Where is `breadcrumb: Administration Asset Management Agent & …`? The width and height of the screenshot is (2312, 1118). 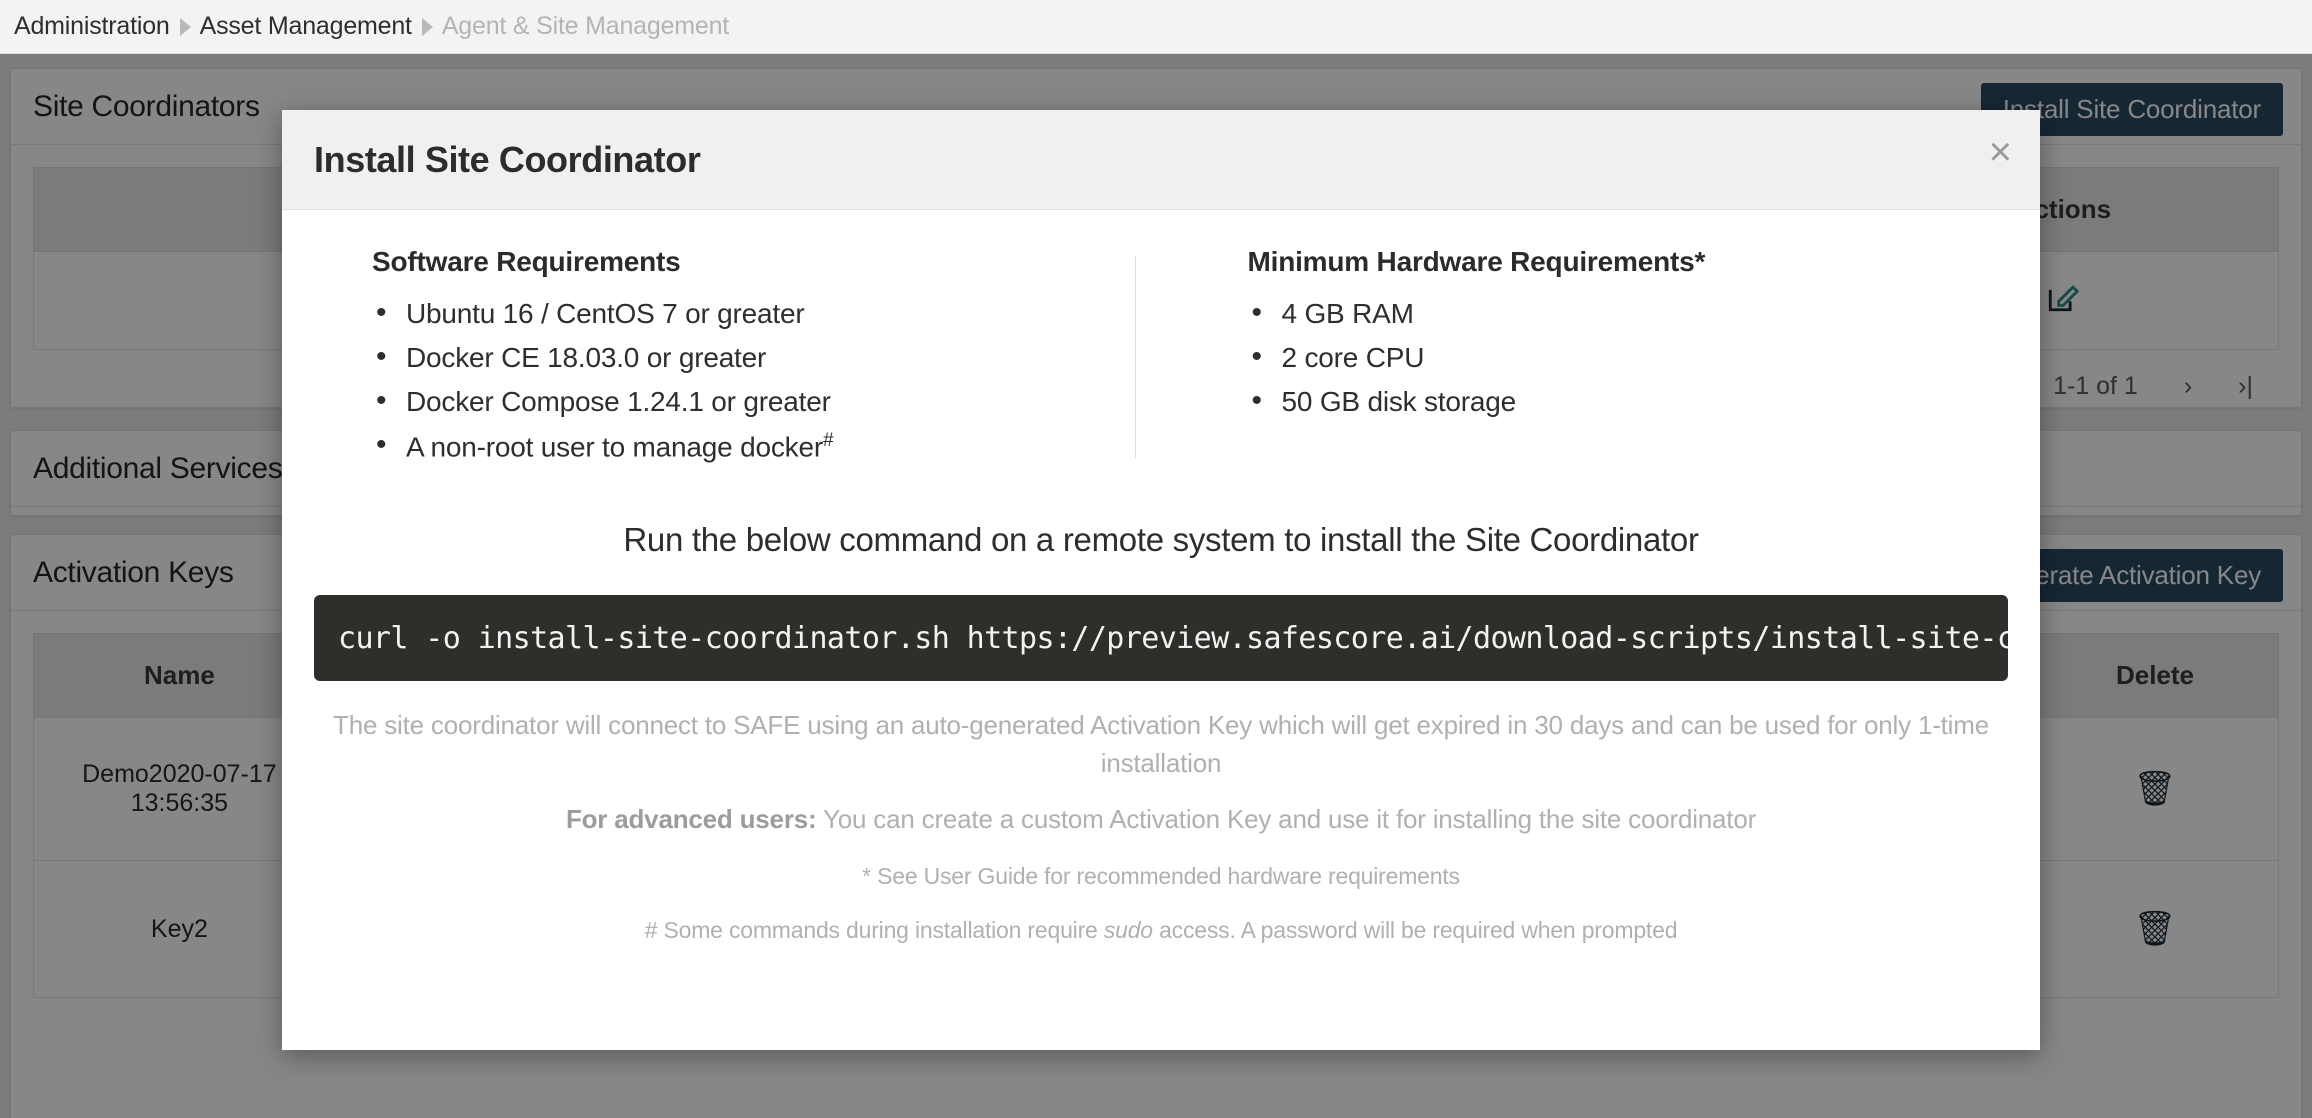
breadcrumb: Administration Asset Management Agent & … is located at coordinates (1156, 27).